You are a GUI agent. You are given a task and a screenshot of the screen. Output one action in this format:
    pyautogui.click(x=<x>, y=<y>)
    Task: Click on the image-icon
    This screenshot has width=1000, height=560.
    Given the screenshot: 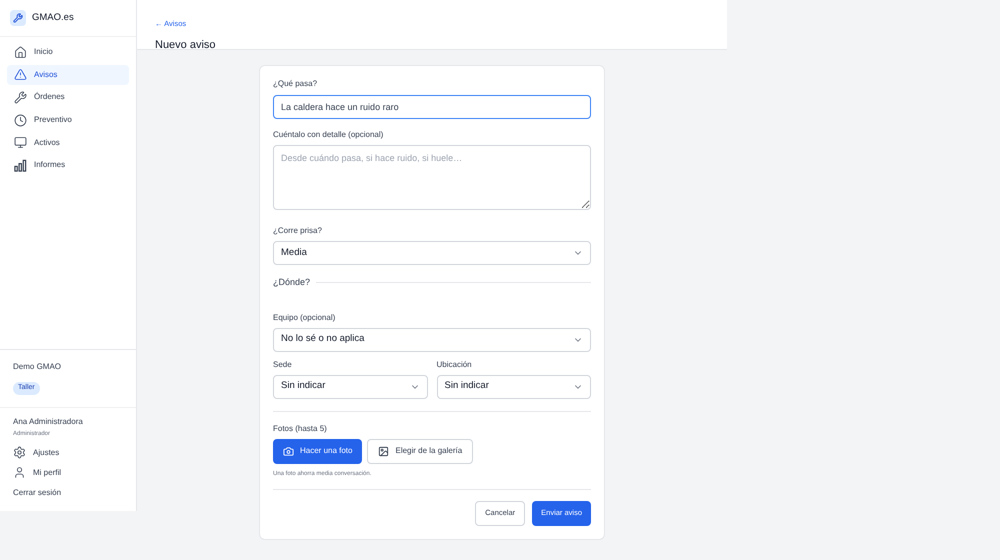 What is the action you would take?
    pyautogui.click(x=384, y=451)
    